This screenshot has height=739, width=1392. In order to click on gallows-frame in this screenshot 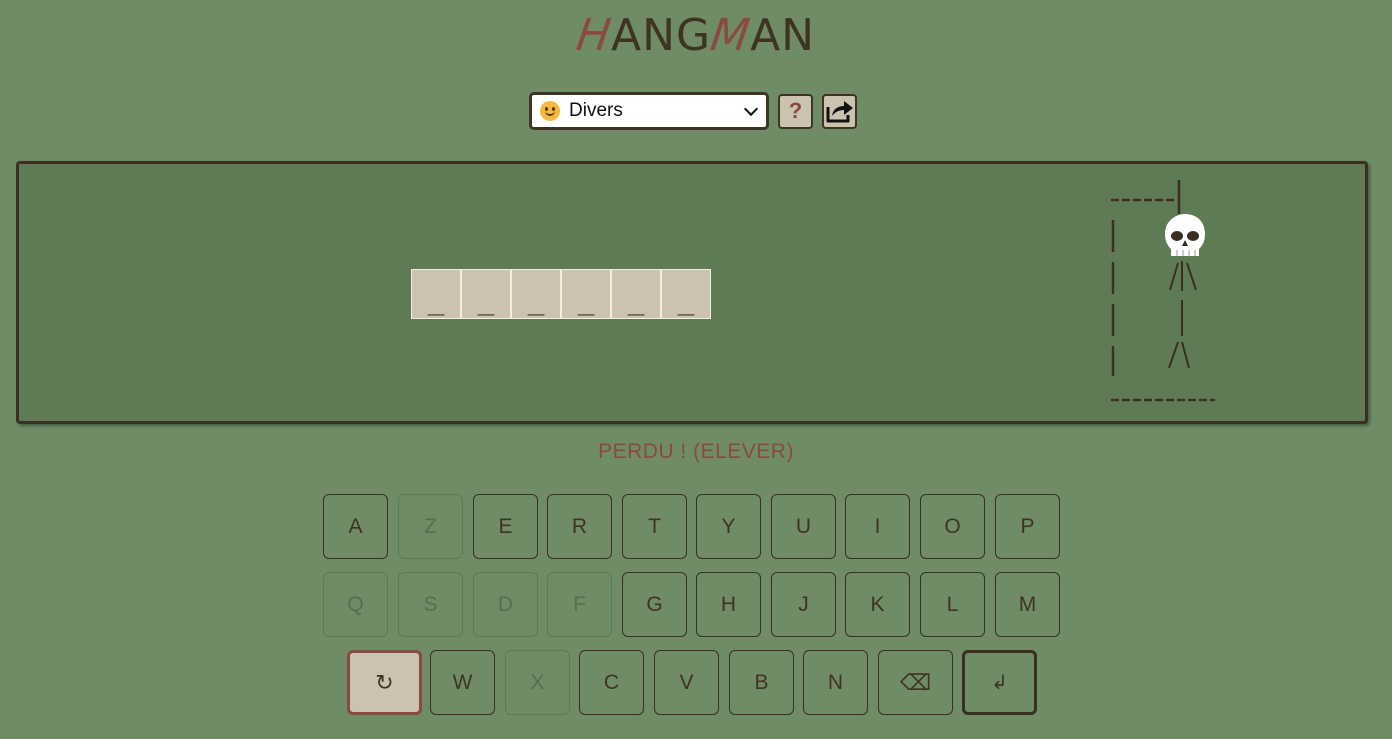, I will do `click(1163, 291)`.